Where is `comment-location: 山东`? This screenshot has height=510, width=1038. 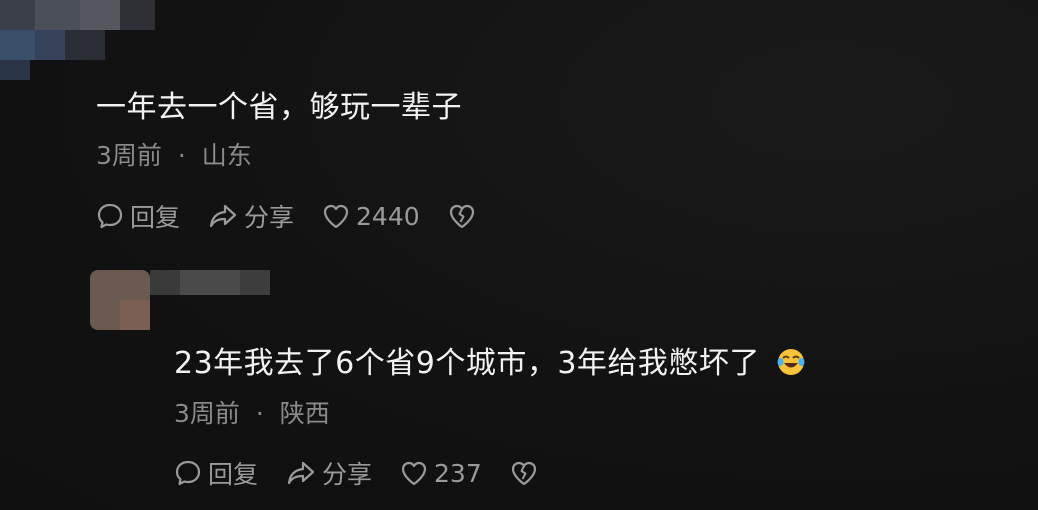
comment-location: 山东 is located at coordinates (226, 155).